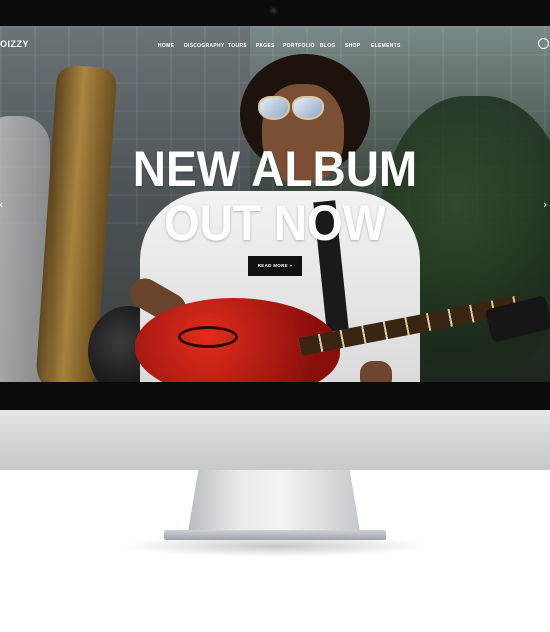  I want to click on nav-item-discography: DISCOGRAPHY, so click(204, 46).